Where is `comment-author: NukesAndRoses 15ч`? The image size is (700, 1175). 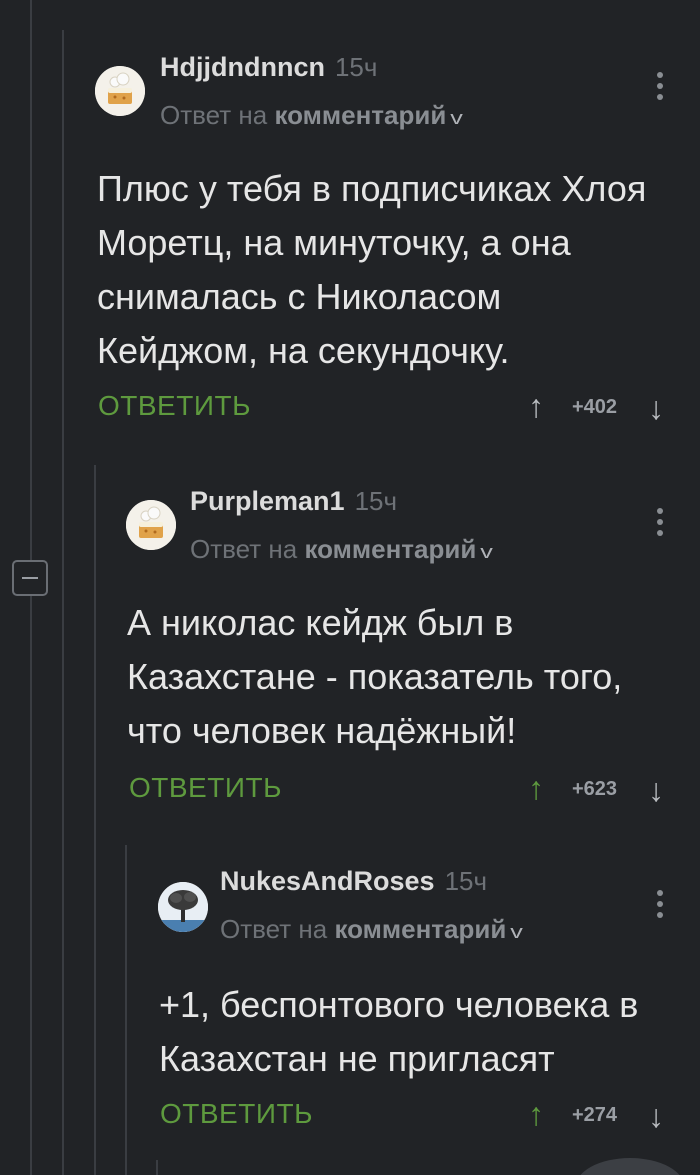 comment-author: NukesAndRoses 15ч is located at coordinates (353, 881).